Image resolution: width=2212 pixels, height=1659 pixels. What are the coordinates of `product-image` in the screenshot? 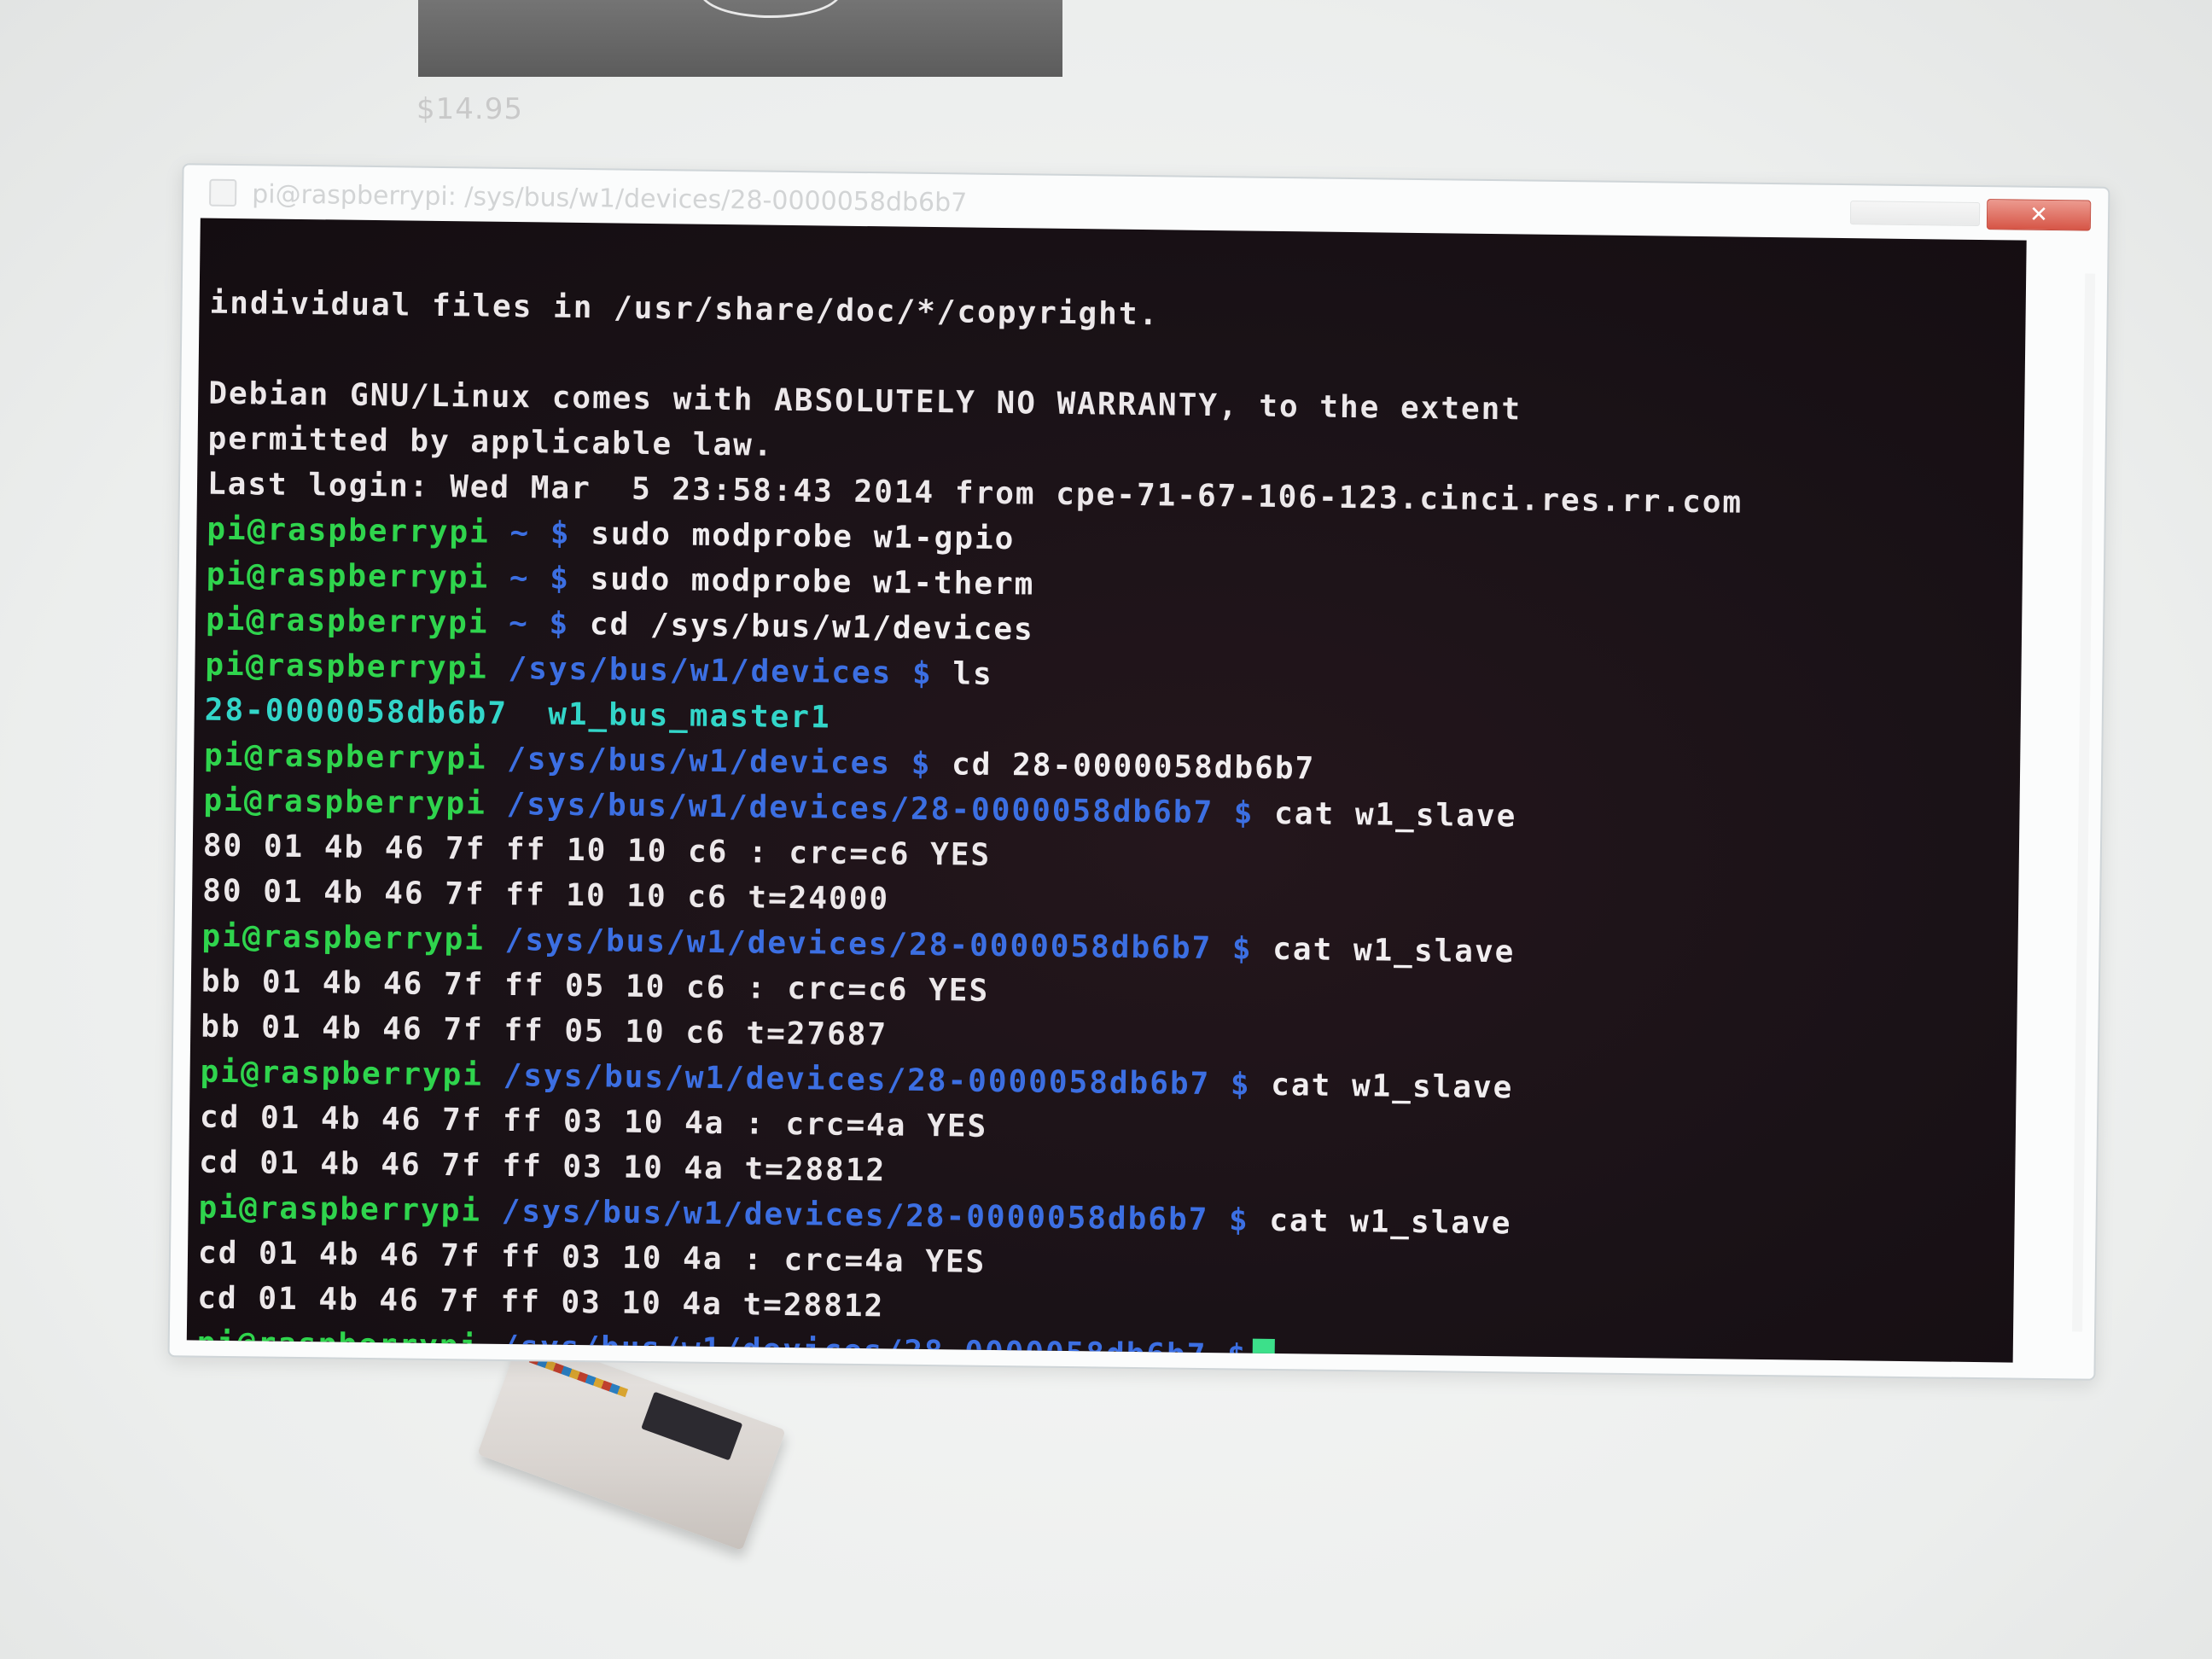 It's located at (740, 38).